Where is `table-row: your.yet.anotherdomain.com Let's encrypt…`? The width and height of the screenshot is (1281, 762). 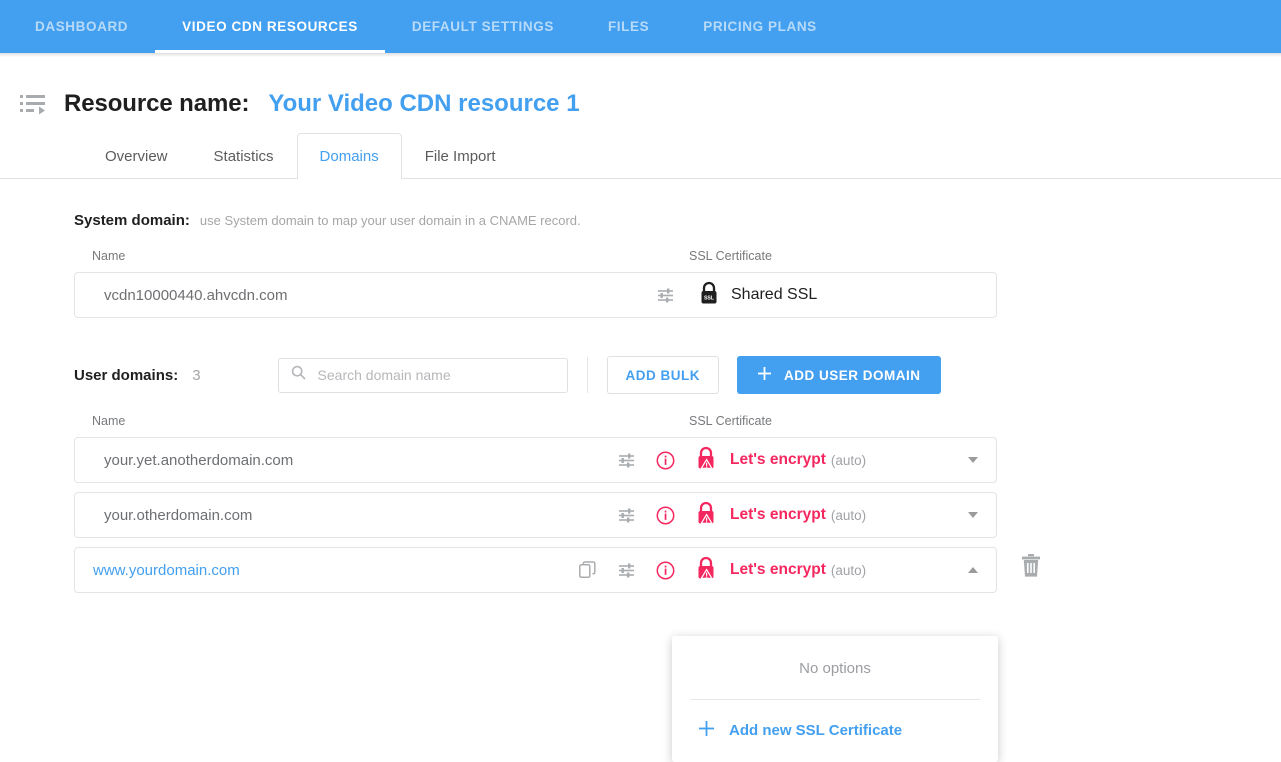
table-row: your.yet.anotherdomain.com Let's encrypt… is located at coordinates (535, 460).